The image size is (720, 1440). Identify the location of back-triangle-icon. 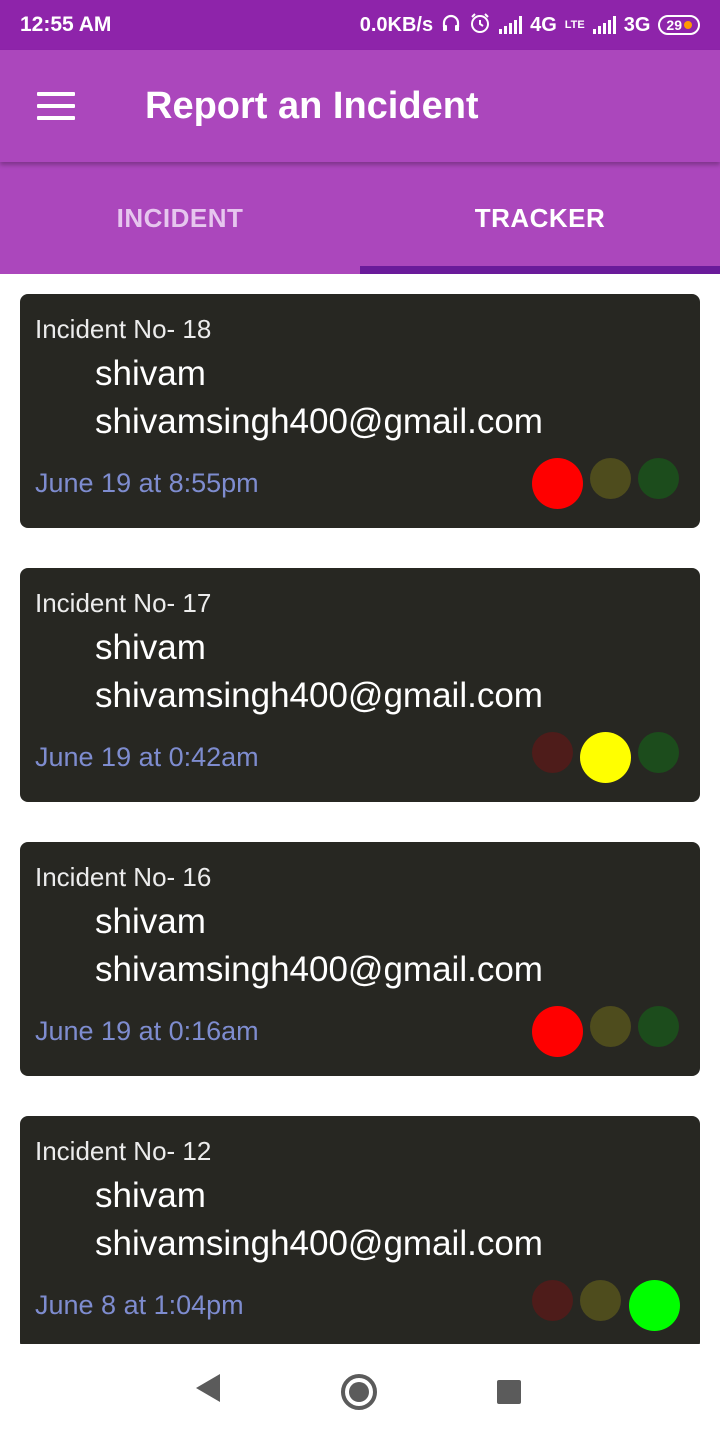
(208, 1388).